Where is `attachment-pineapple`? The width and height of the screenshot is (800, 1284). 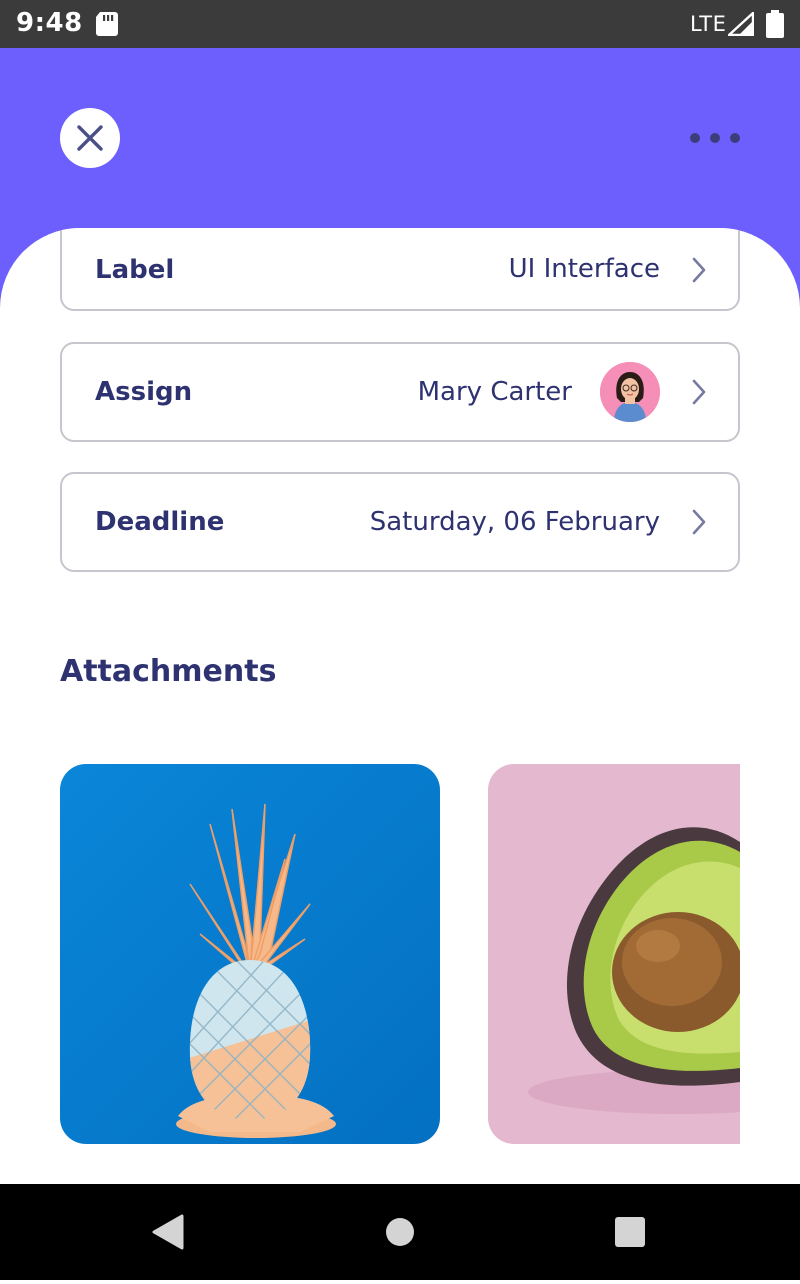
attachment-pineapple is located at coordinates (250, 954).